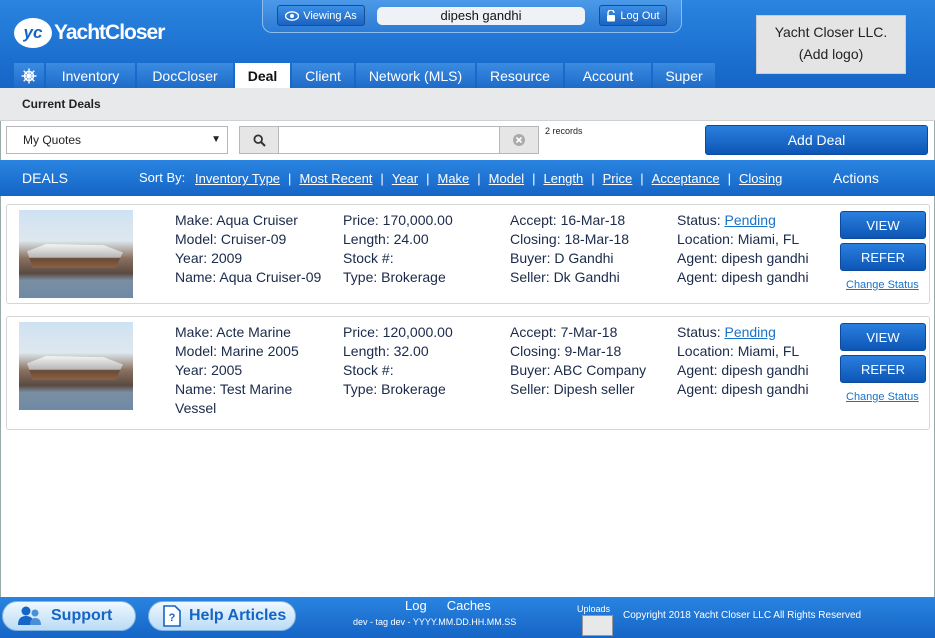  I want to click on sort-most-recent: Most Recent, so click(335, 178).